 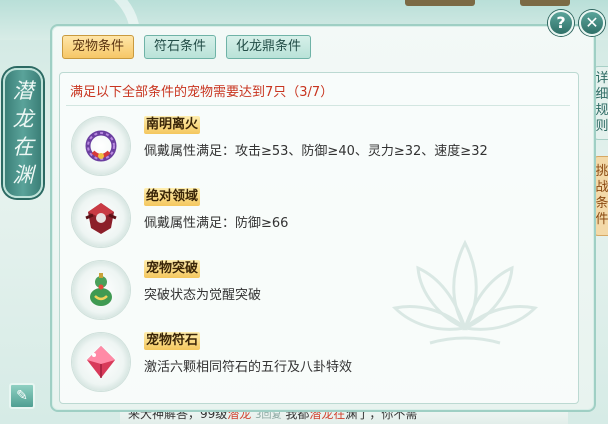 What do you see at coordinates (172, 197) in the screenshot?
I see `condition-name: 绝对领域` at bounding box center [172, 197].